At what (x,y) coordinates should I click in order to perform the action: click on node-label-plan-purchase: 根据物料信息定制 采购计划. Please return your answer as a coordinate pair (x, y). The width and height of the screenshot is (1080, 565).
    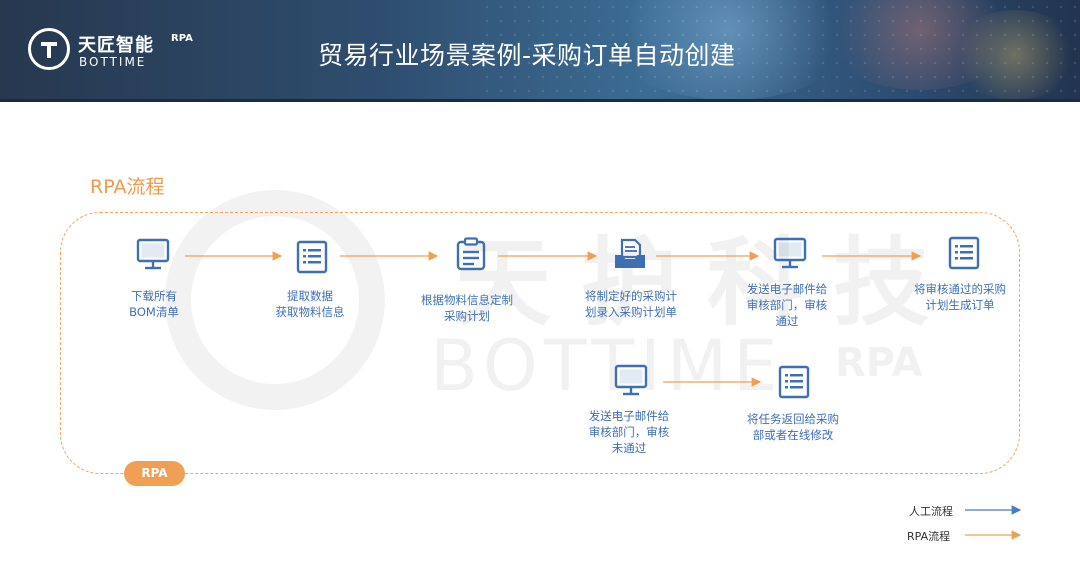
    Looking at the image, I should click on (467, 308).